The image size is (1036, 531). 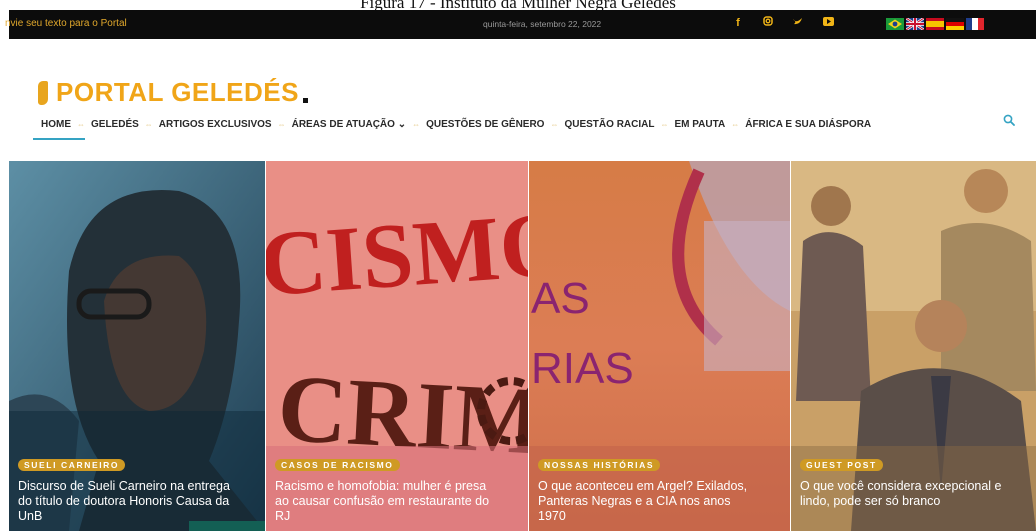 What do you see at coordinates (337, 465) in the screenshot?
I see `category-badge: CASOS DE RACISMO` at bounding box center [337, 465].